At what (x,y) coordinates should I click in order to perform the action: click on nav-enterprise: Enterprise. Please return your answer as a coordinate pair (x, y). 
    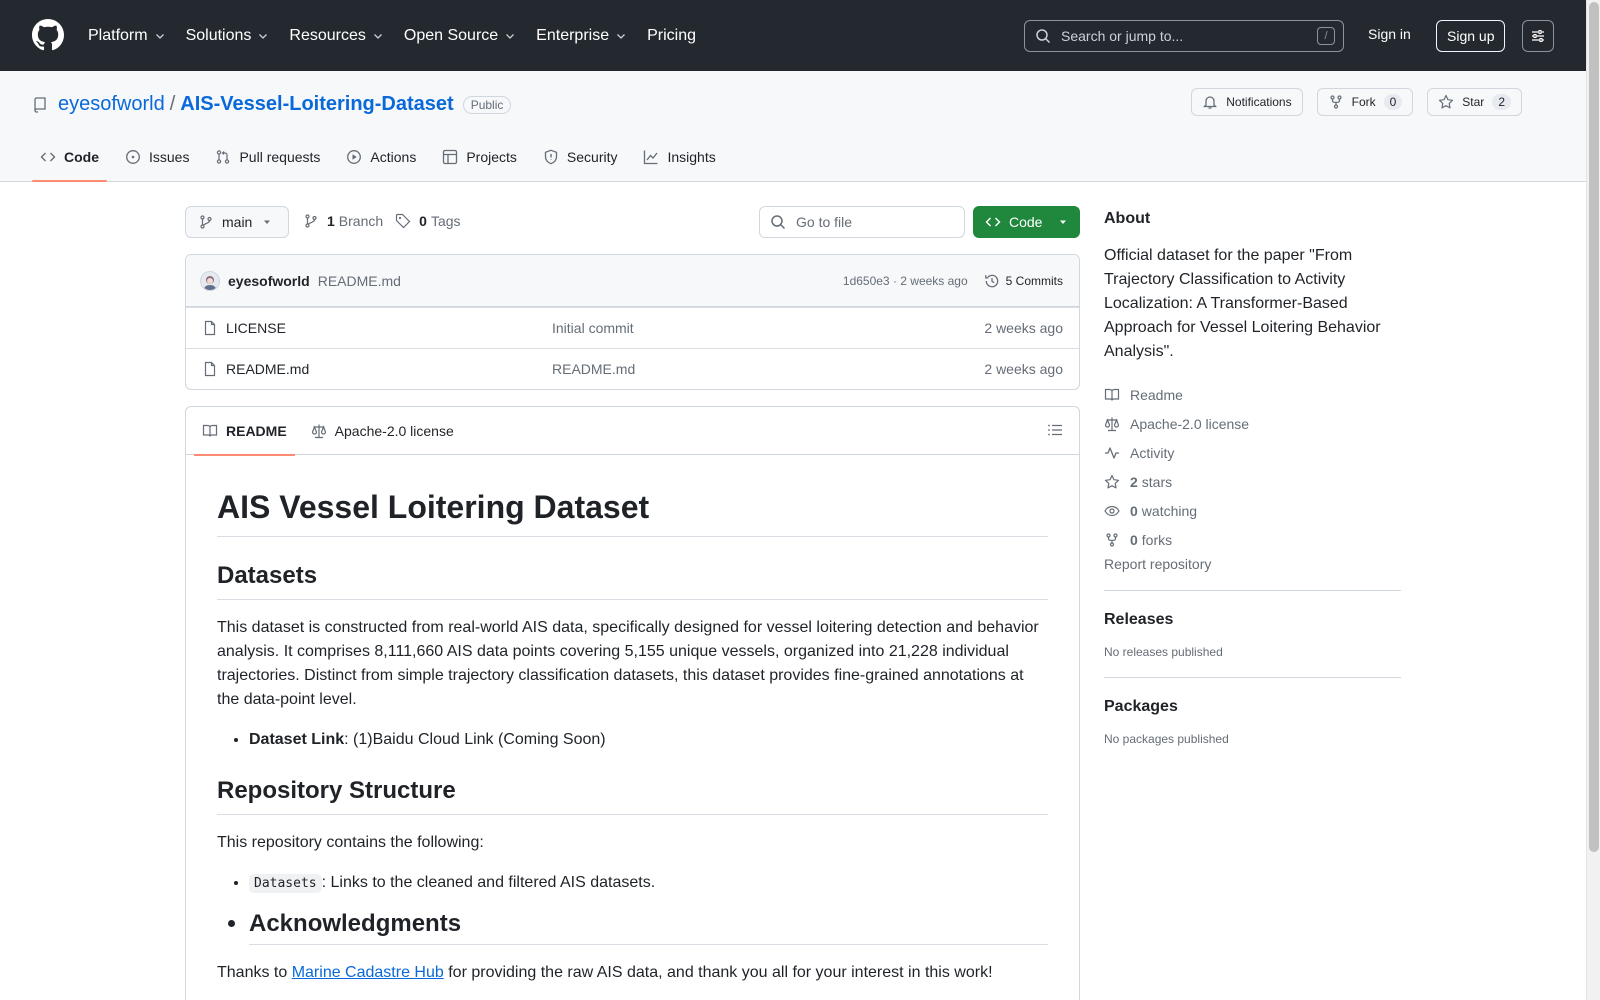
    Looking at the image, I should click on (581, 36).